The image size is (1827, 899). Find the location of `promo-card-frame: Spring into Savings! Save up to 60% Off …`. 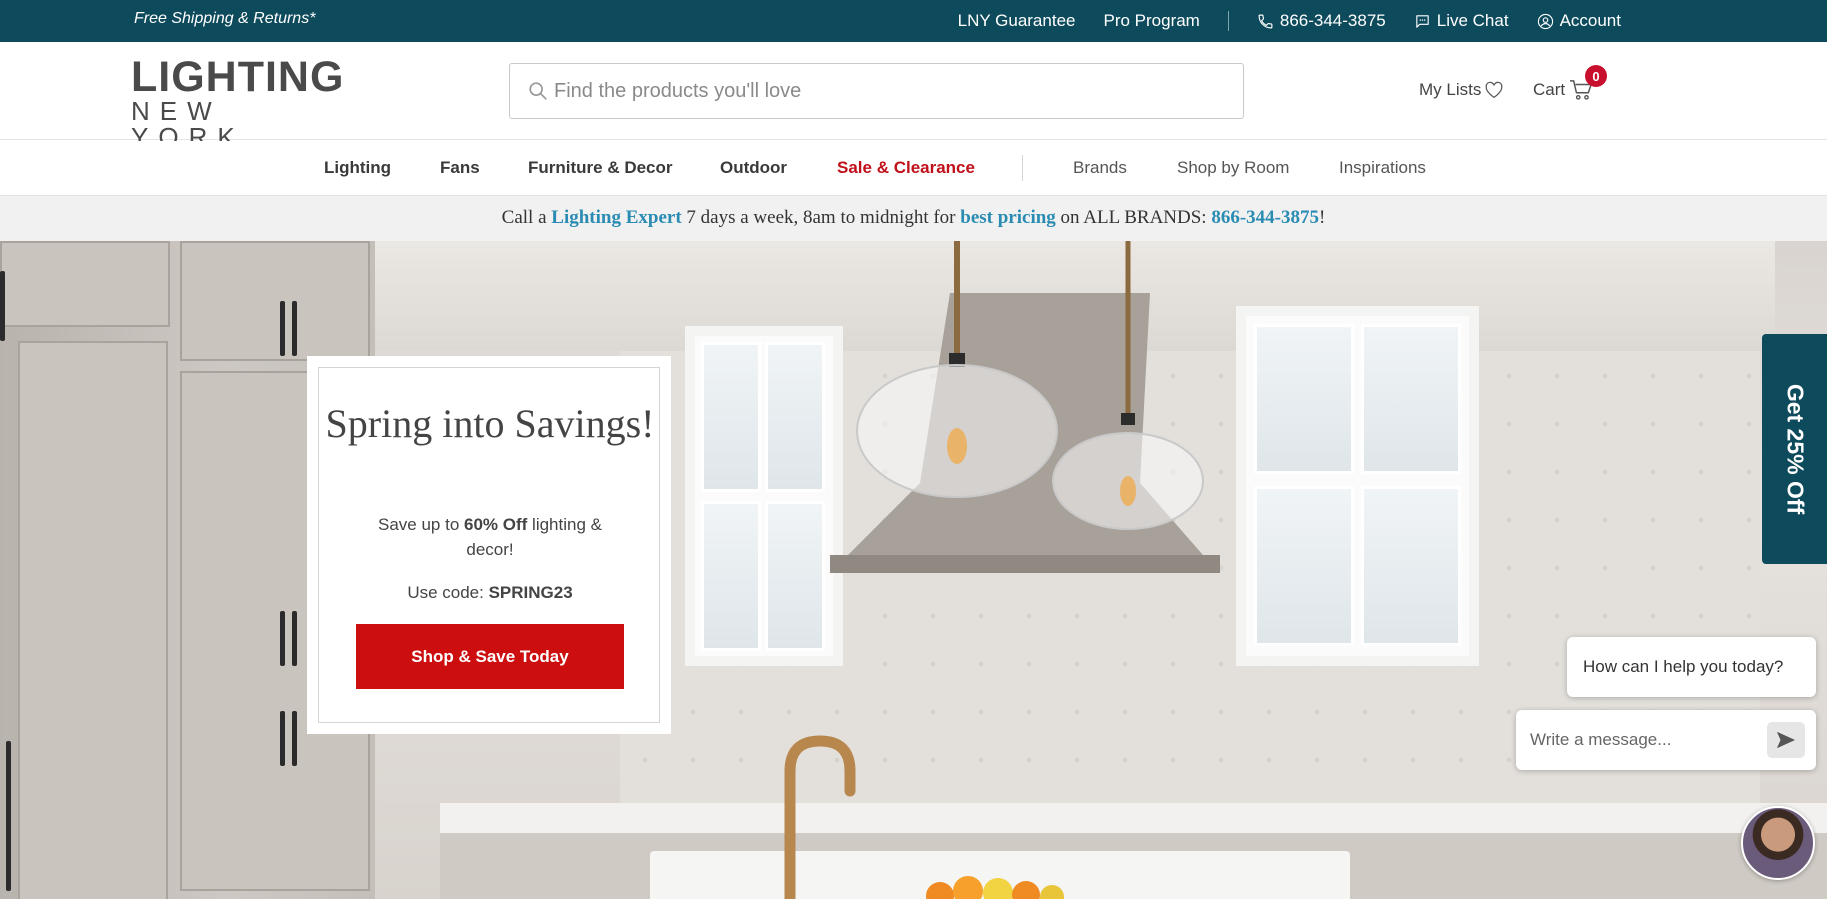

promo-card-frame: Spring into Savings! Save up to 60% Off … is located at coordinates (489, 545).